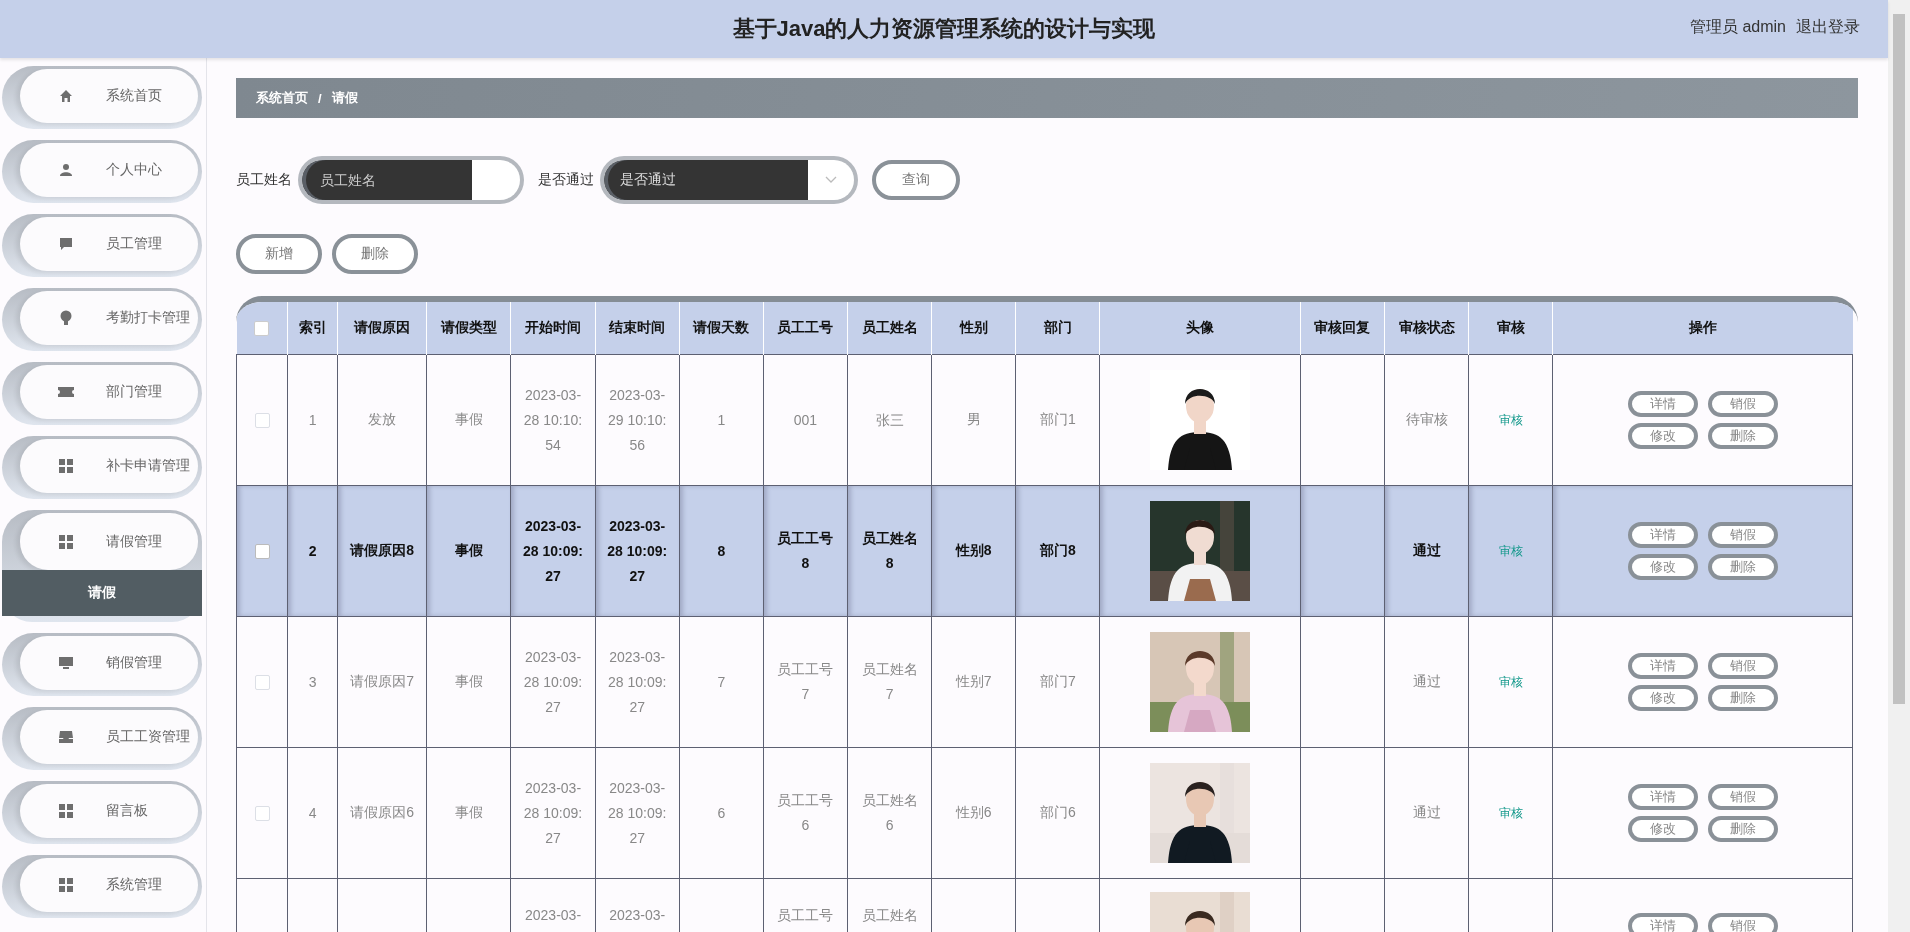  What do you see at coordinates (805, 420) in the screenshot?
I see `table-cell-text: 001` at bounding box center [805, 420].